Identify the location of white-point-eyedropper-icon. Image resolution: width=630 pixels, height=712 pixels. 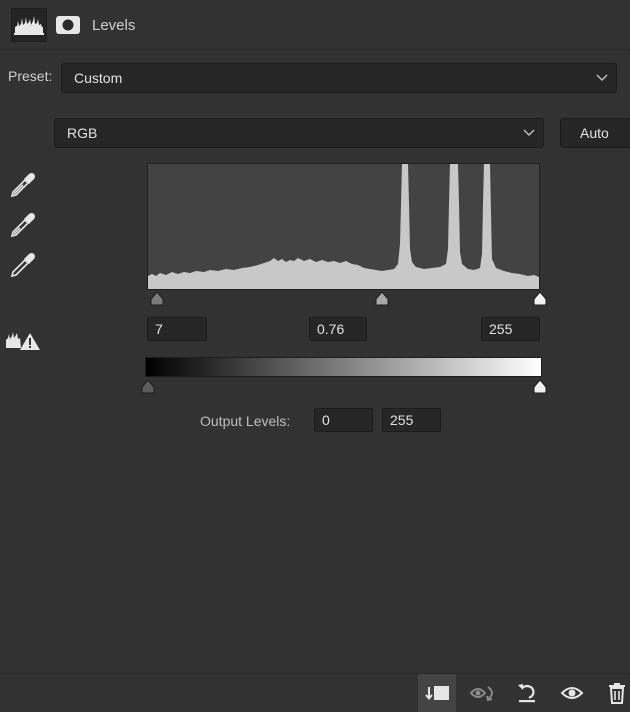
(22, 265).